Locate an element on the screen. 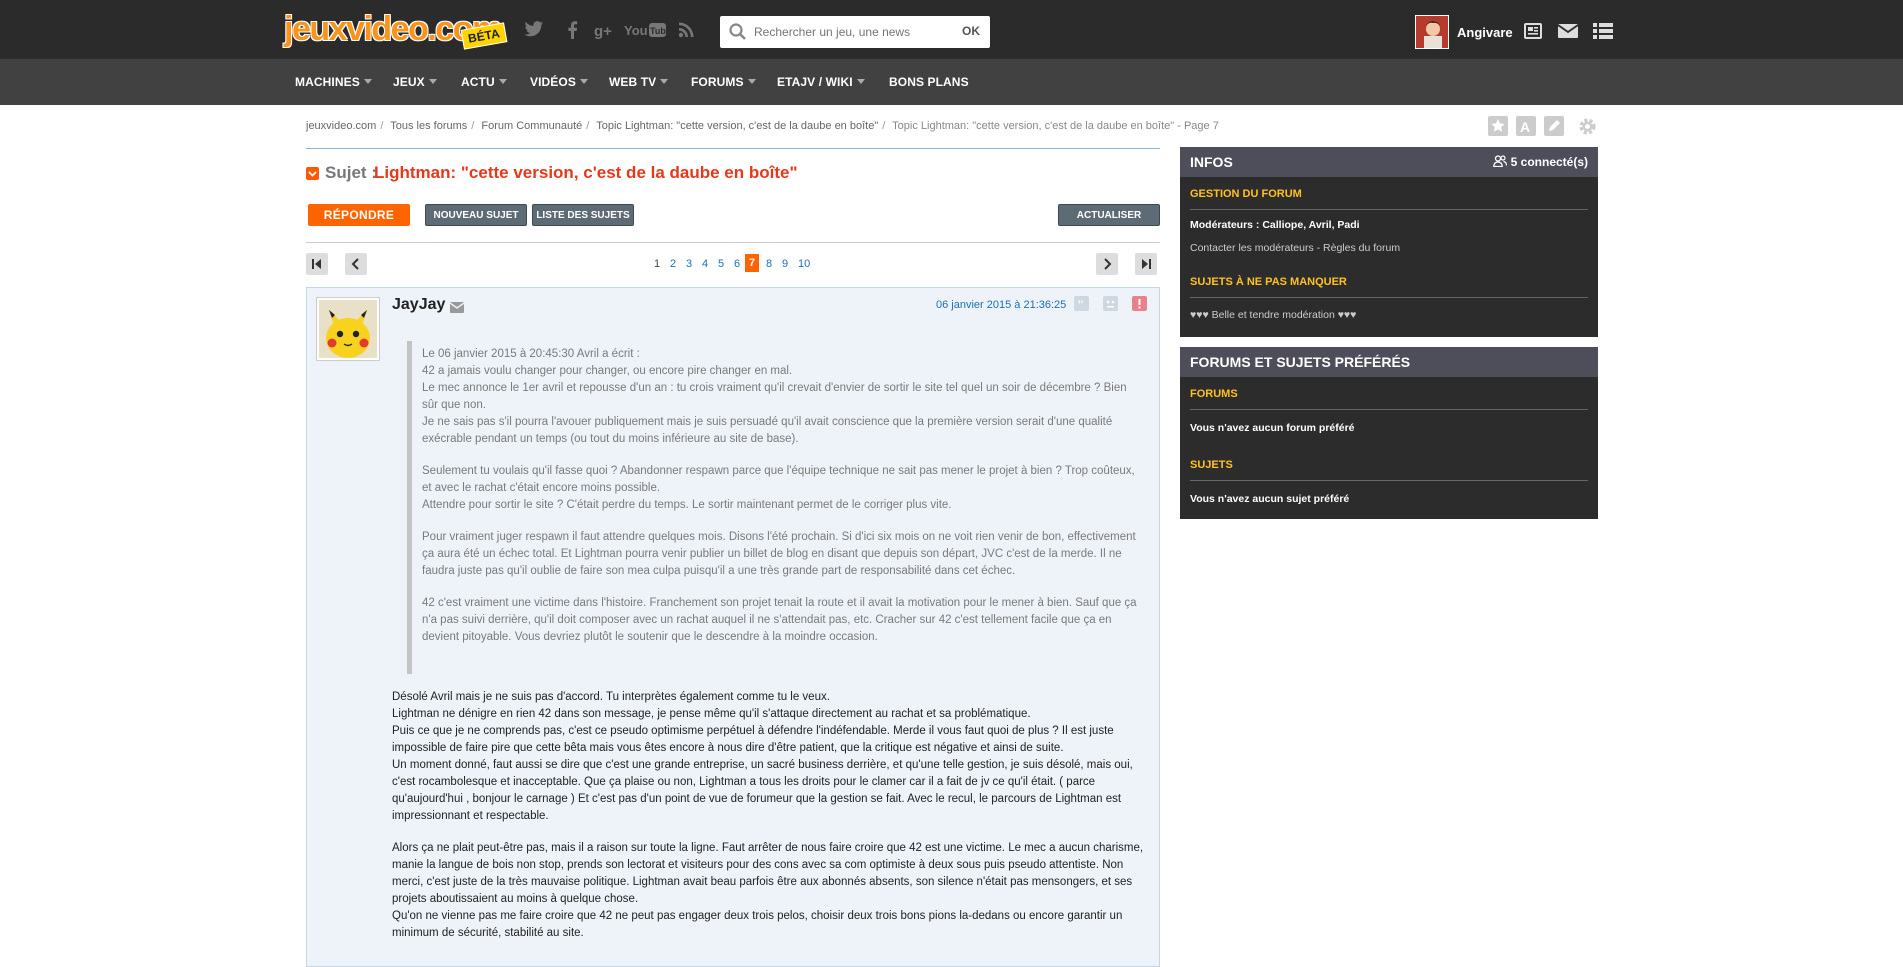 This screenshot has height=967, width=1903. gear-icon is located at coordinates (1587, 129).